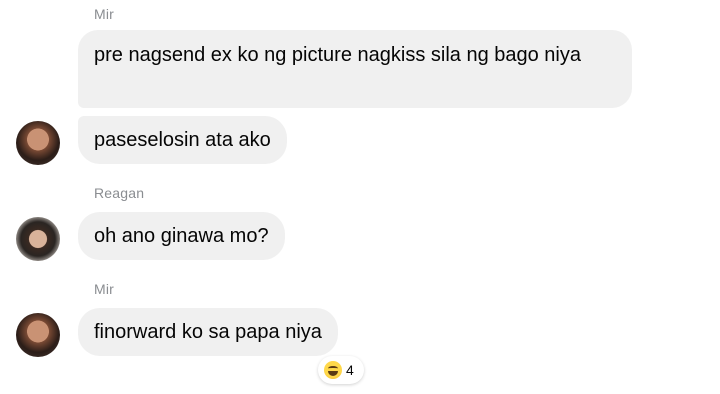 The height and width of the screenshot is (394, 720). I want to click on message-text: oh ano ginawa mo?, so click(181, 236).